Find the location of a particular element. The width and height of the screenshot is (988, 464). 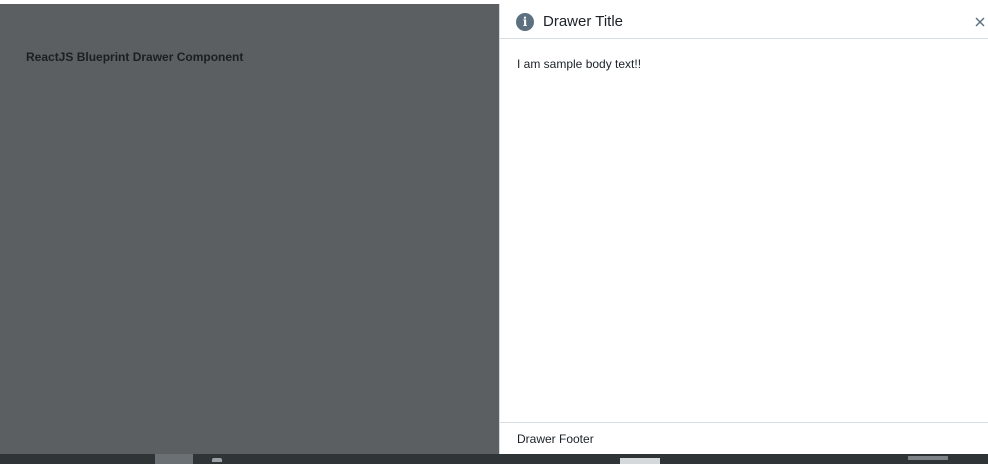

drawer-header: i Drawer Title is located at coordinates (744, 21).